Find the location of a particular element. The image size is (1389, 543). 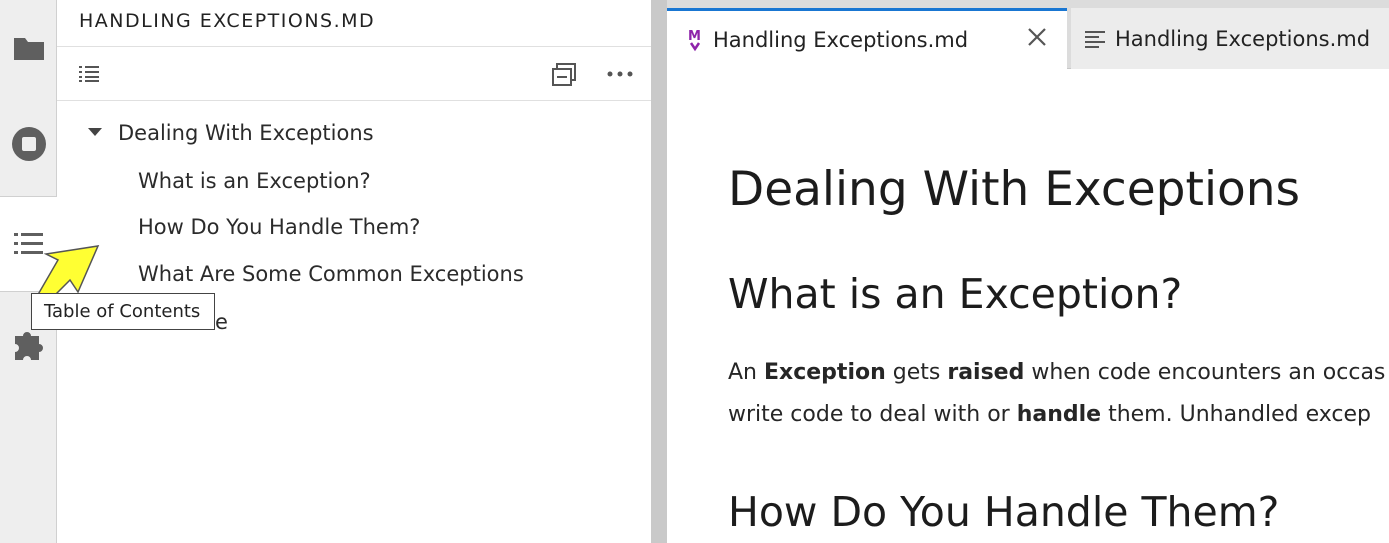

tab-markdown-preview: M Handling Exceptions.md is located at coordinates (867, 38).